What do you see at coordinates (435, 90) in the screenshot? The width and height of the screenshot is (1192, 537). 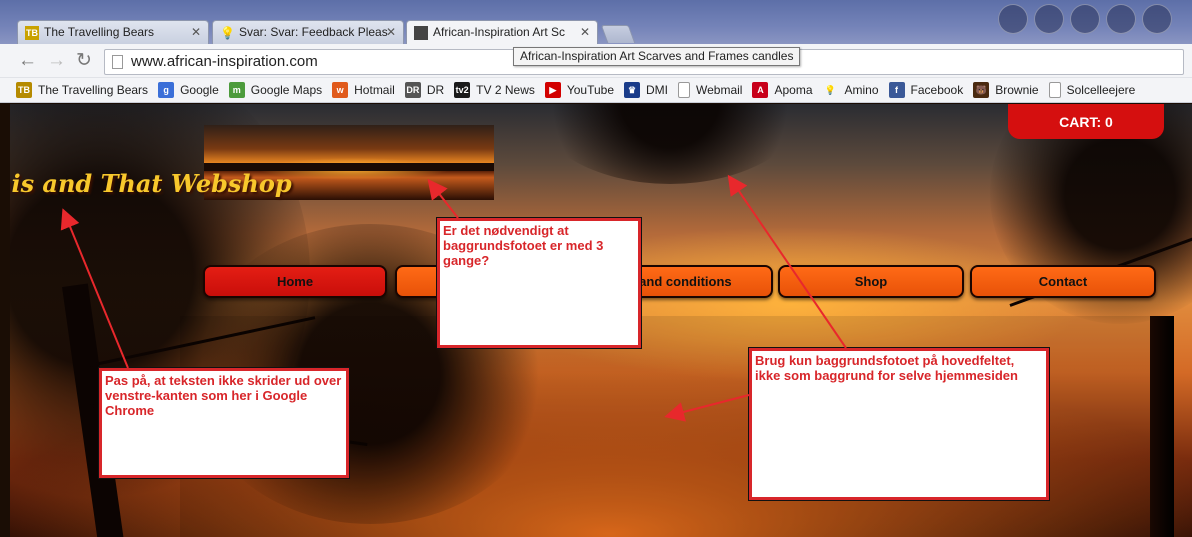 I see `bookmark-label: DR` at bounding box center [435, 90].